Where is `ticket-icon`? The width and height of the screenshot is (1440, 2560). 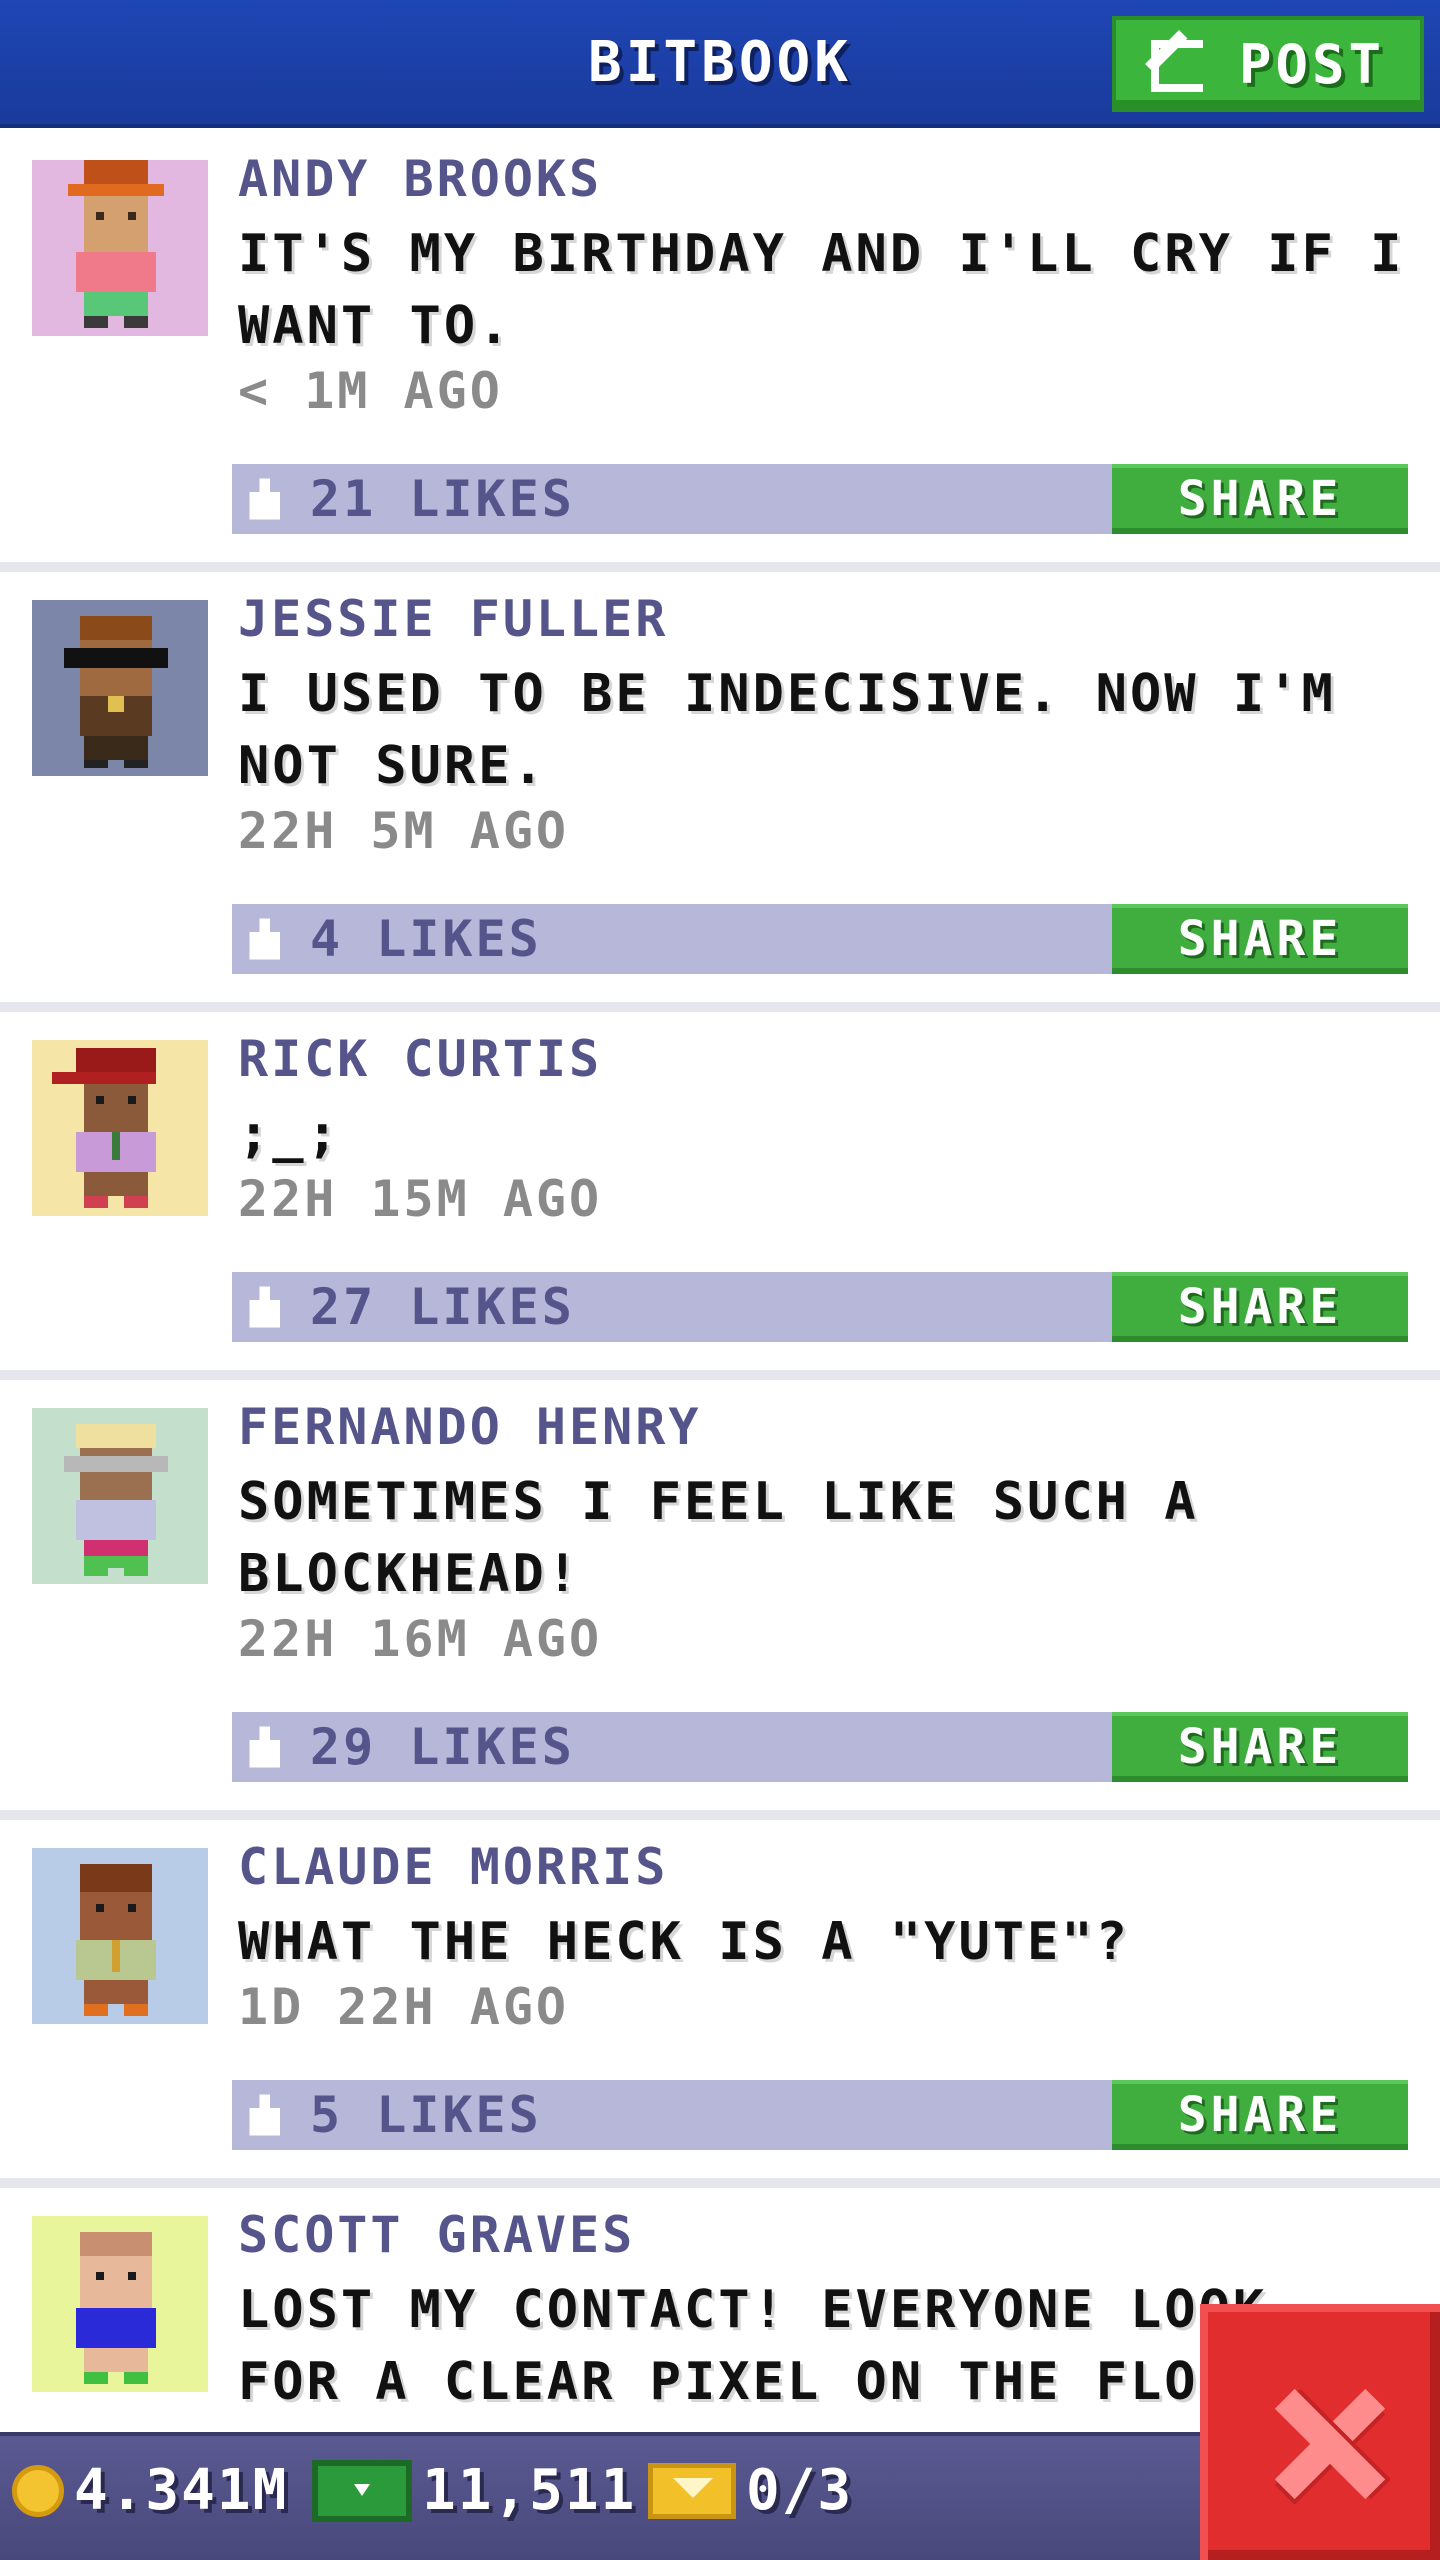
ticket-icon is located at coordinates (692, 2490).